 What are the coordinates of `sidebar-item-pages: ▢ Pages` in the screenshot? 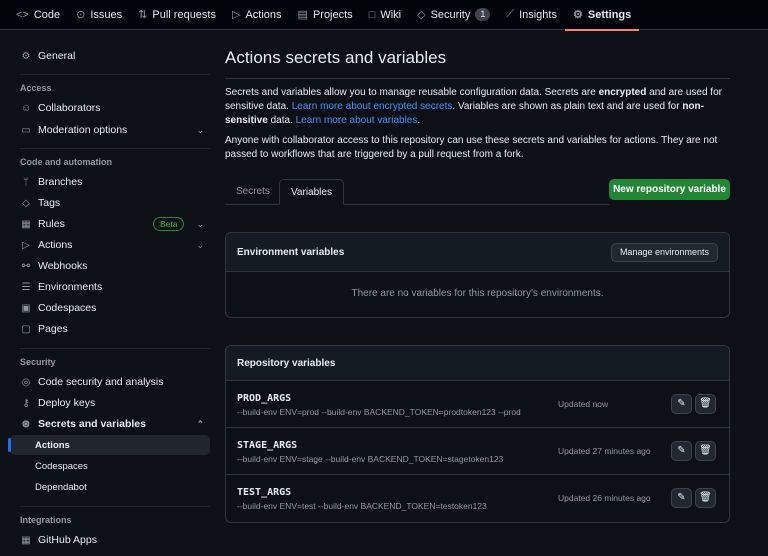 It's located at (110, 329).